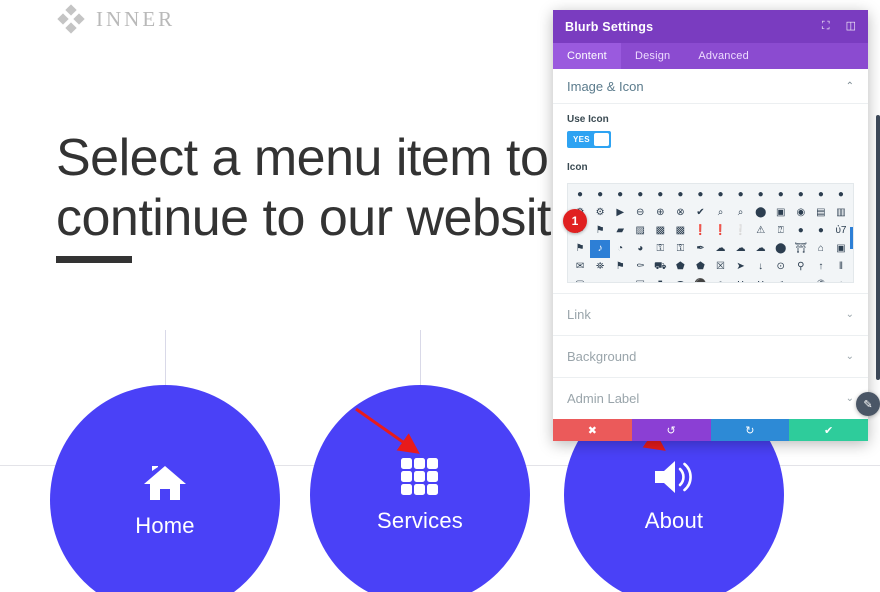  I want to click on icon-grid-cell: ⬬, so click(680, 279).